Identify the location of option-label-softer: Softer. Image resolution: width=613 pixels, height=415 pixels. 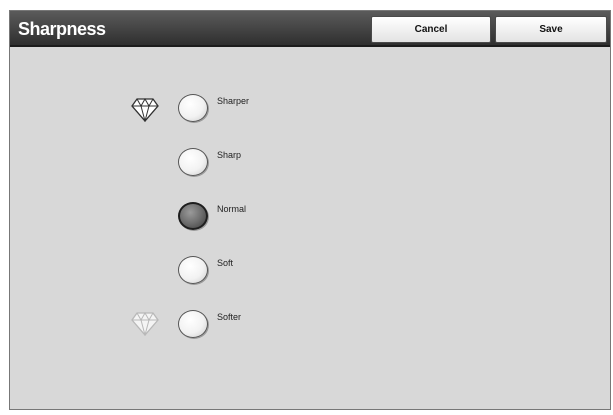
(229, 317).